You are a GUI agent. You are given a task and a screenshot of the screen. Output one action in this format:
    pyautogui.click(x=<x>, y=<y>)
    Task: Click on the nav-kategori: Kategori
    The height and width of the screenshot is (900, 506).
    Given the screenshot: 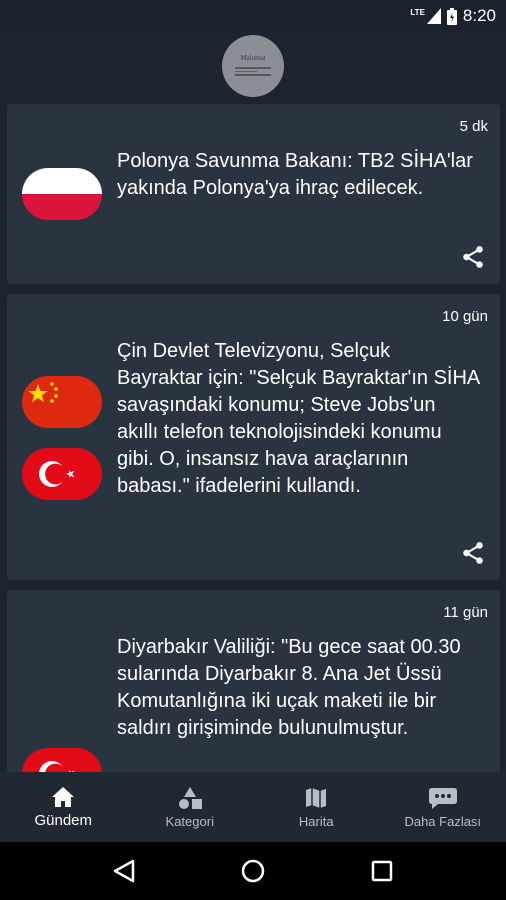 What is the action you would take?
    pyautogui.click(x=190, y=807)
    